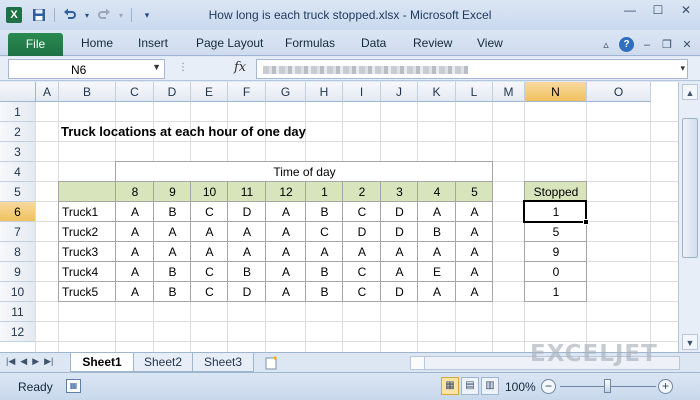 Image resolution: width=700 pixels, height=400 pixels. I want to click on hour-header: 4, so click(437, 192).